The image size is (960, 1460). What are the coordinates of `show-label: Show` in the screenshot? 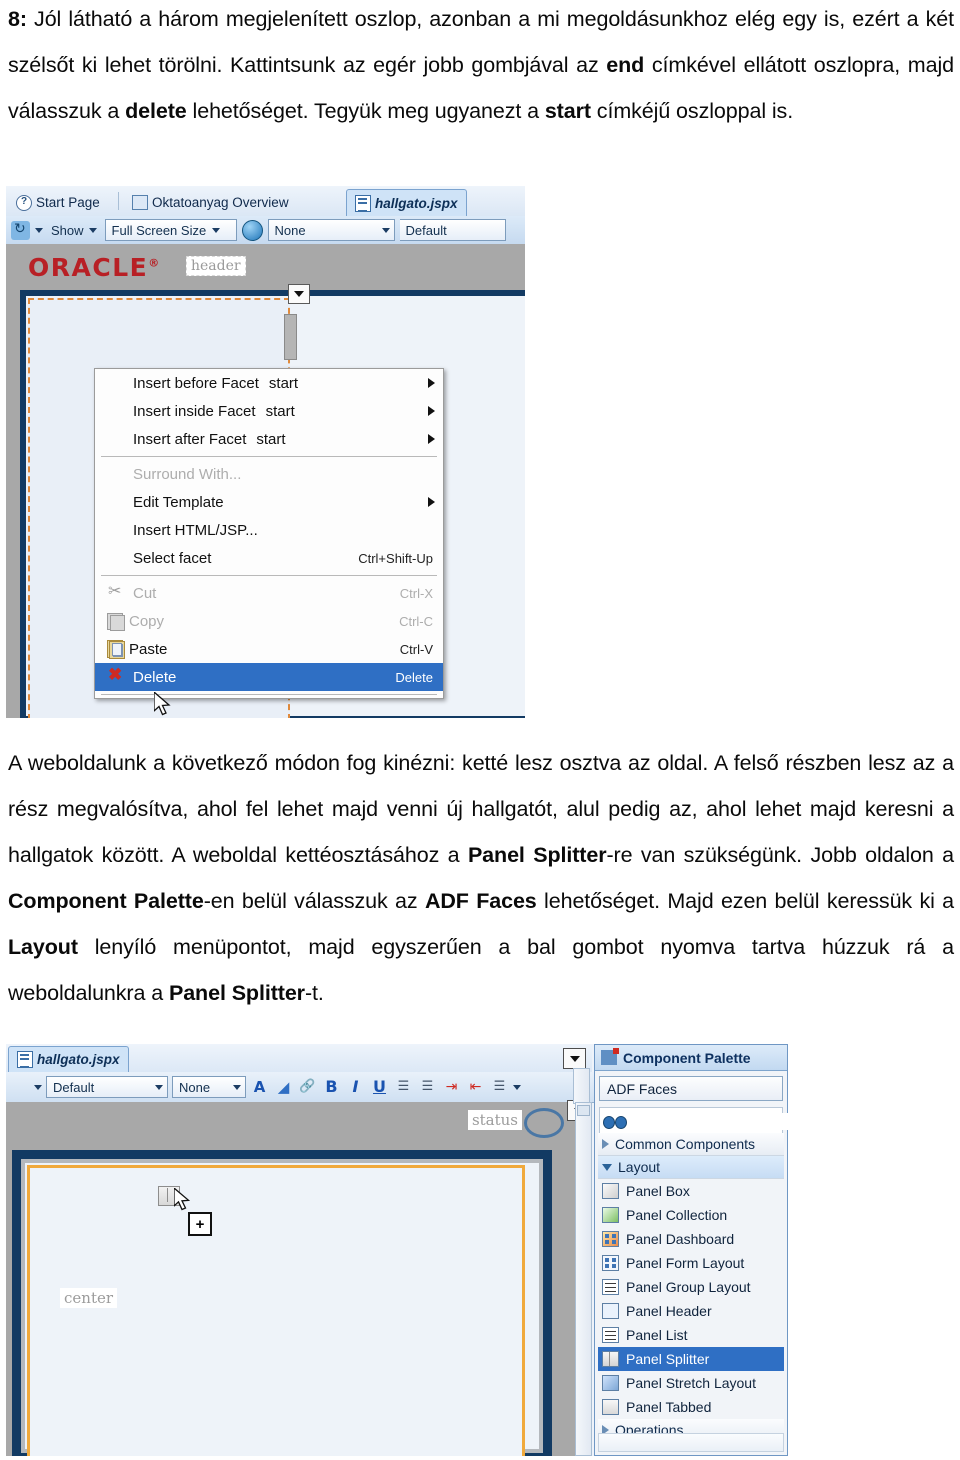 It's located at (67, 230).